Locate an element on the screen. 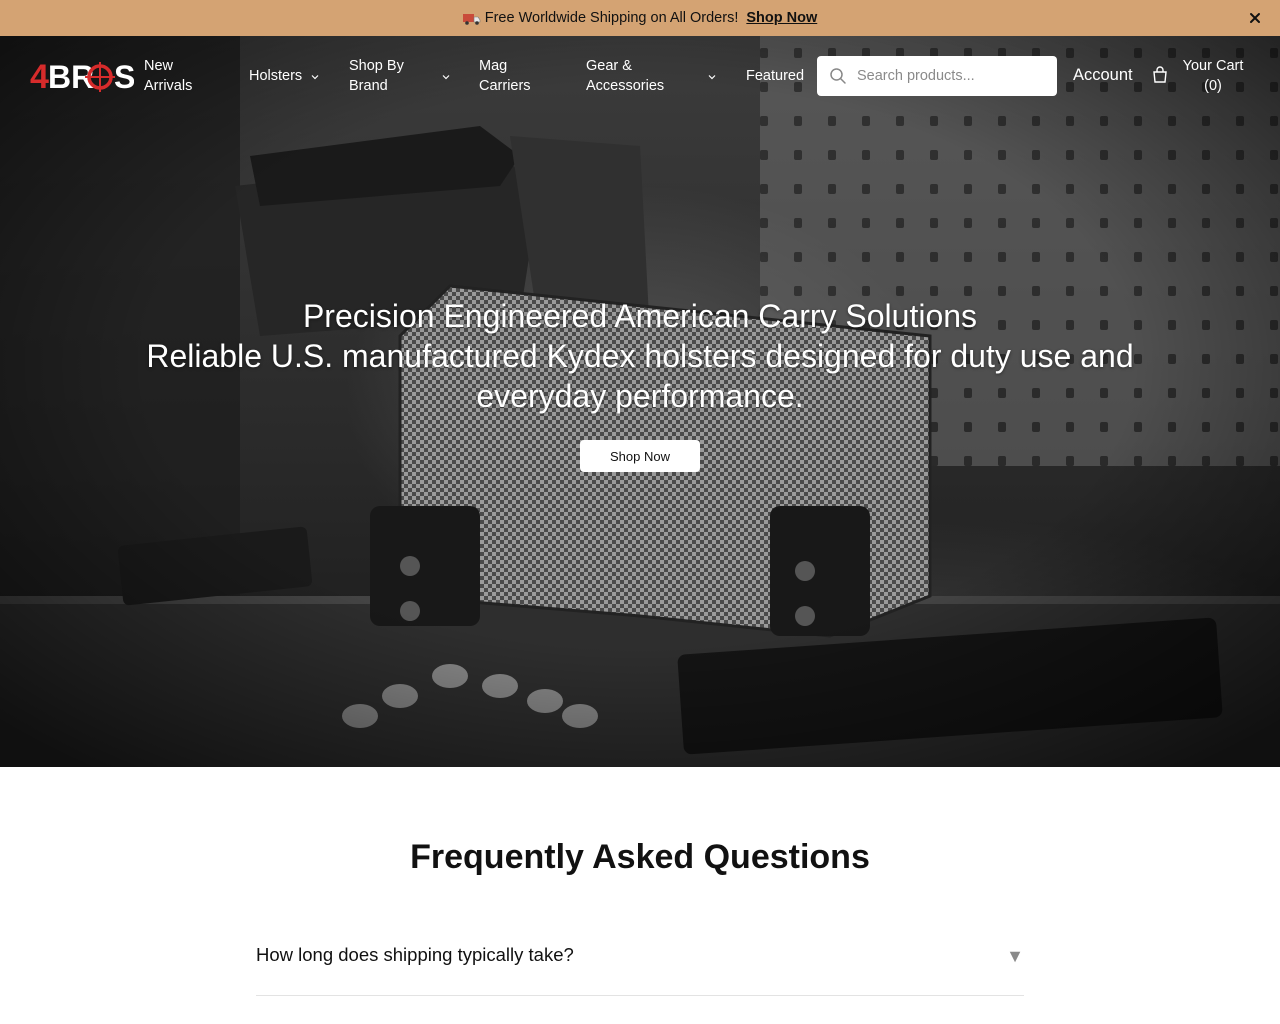  truck-icon is located at coordinates (471, 19).